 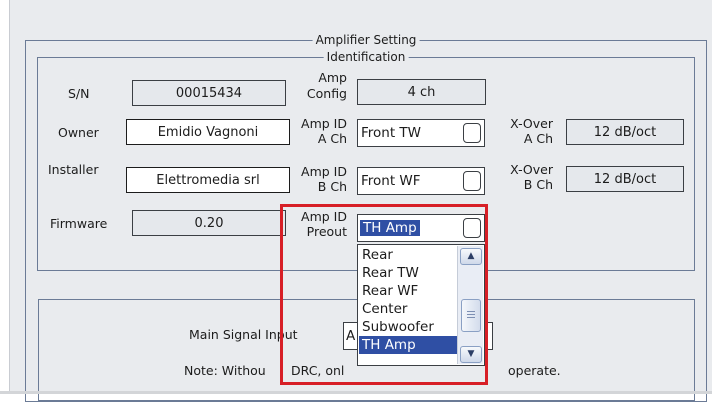 I want to click on xover-a-field: 12 dB/oct, so click(x=625, y=132).